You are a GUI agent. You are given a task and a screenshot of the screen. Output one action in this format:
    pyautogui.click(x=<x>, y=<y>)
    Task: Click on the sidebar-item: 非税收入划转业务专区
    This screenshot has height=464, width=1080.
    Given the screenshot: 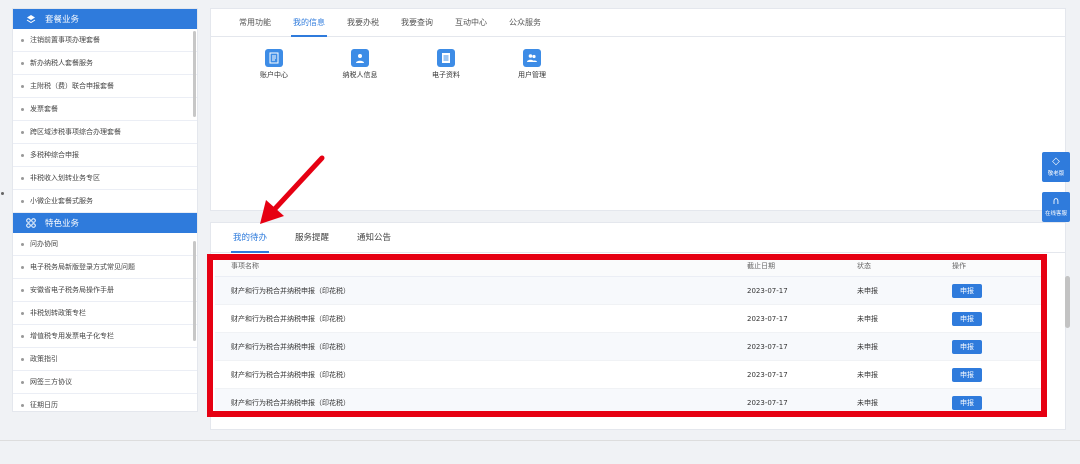 What is the action you would take?
    pyautogui.click(x=105, y=178)
    